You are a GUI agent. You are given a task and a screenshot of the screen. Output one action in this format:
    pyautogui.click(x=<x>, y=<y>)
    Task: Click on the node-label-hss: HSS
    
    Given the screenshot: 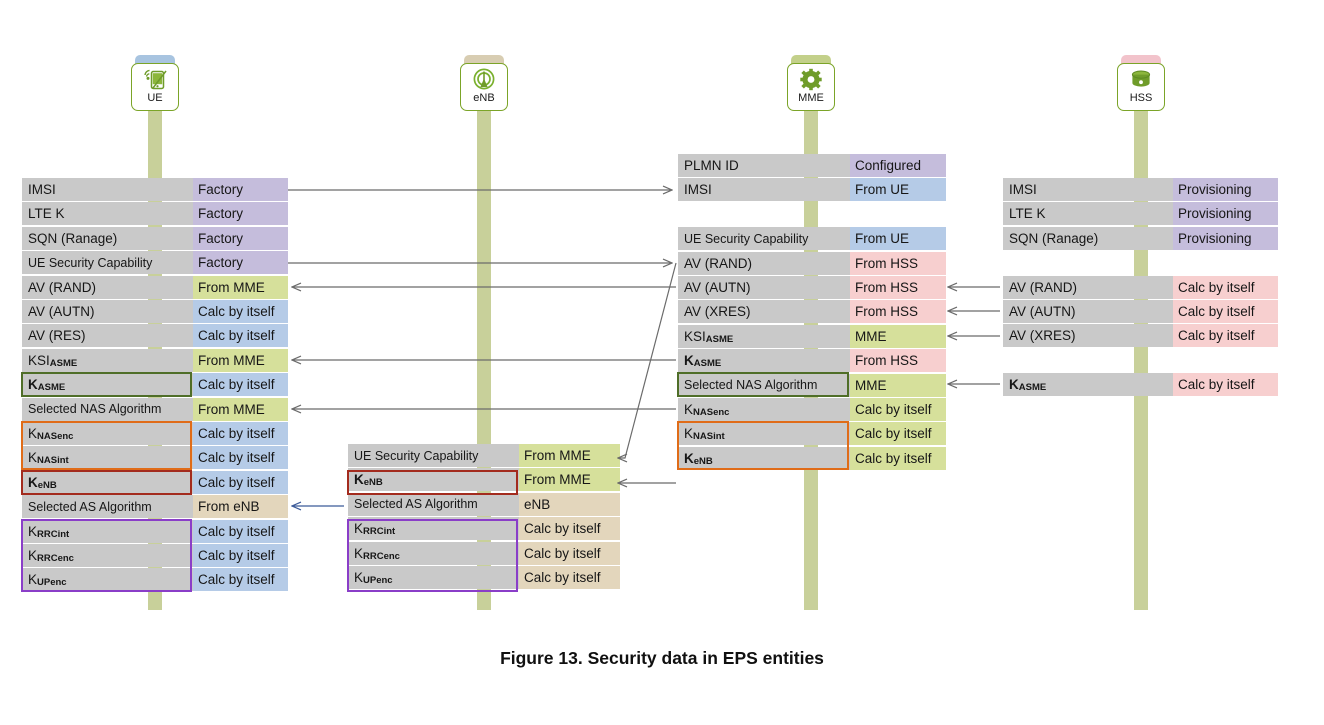 What is the action you would take?
    pyautogui.click(x=1141, y=98)
    